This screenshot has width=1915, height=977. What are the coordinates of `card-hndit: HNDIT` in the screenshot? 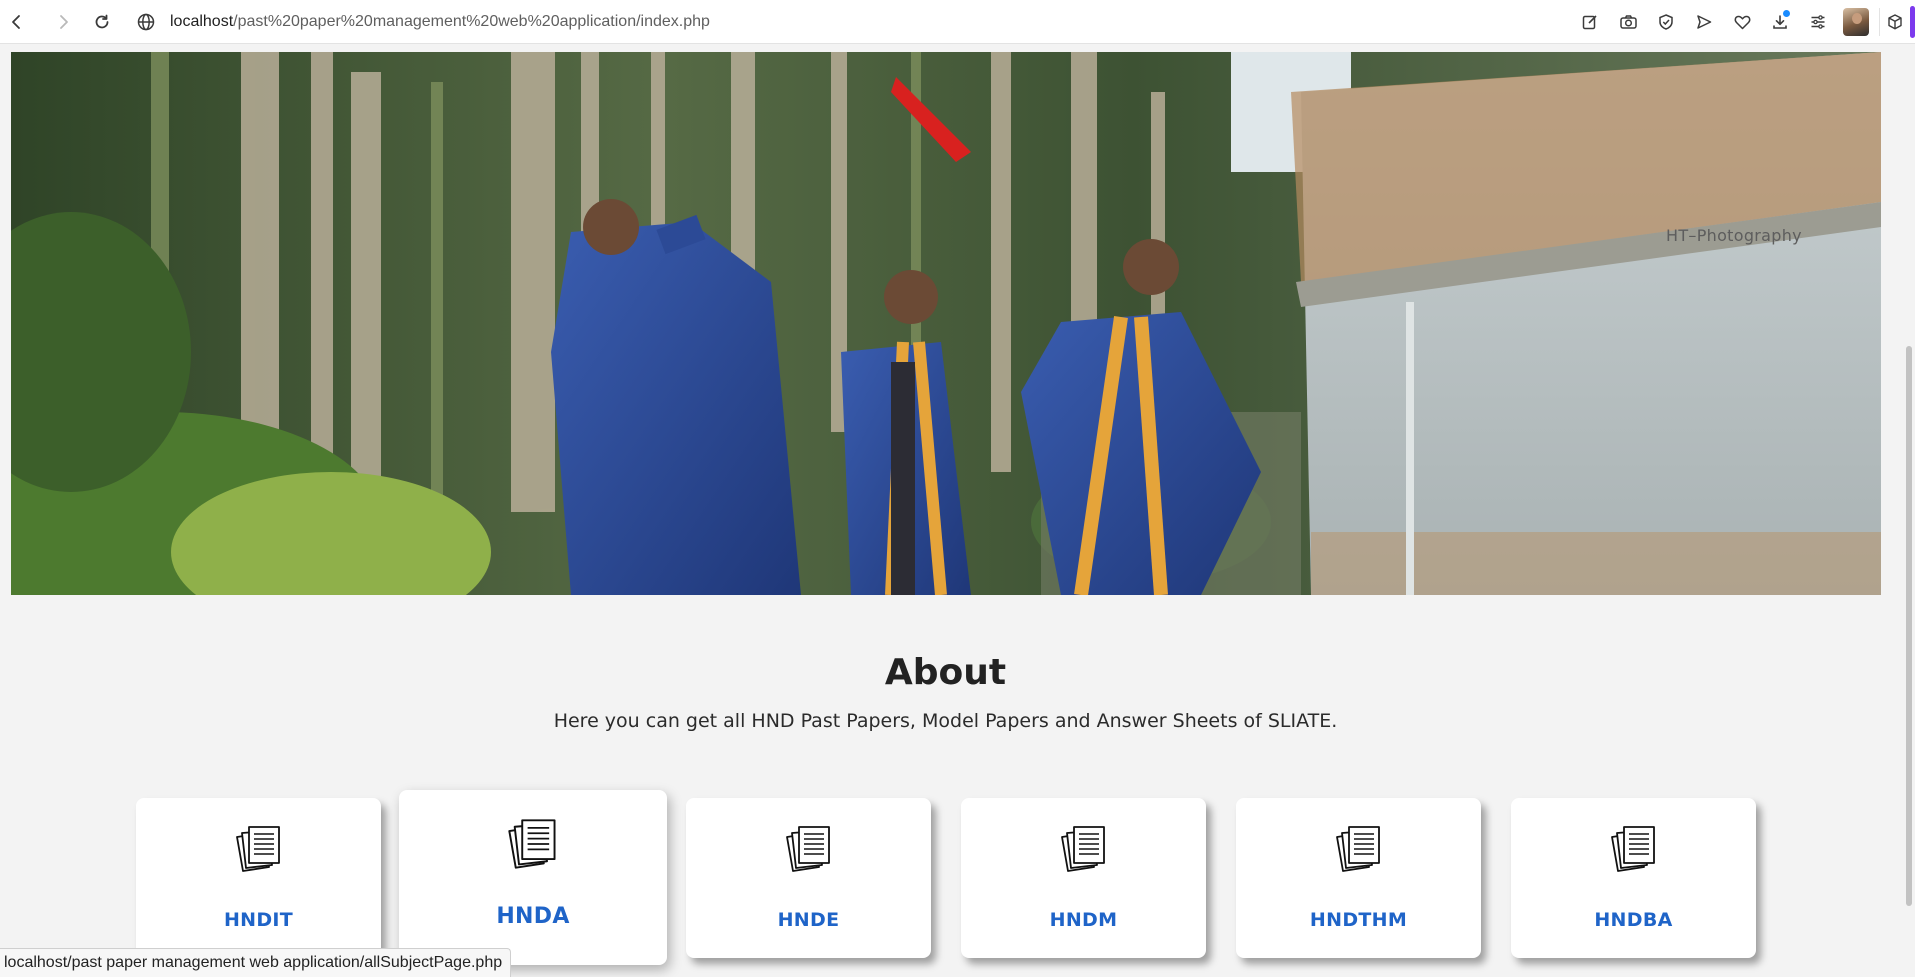 It's located at (258, 878).